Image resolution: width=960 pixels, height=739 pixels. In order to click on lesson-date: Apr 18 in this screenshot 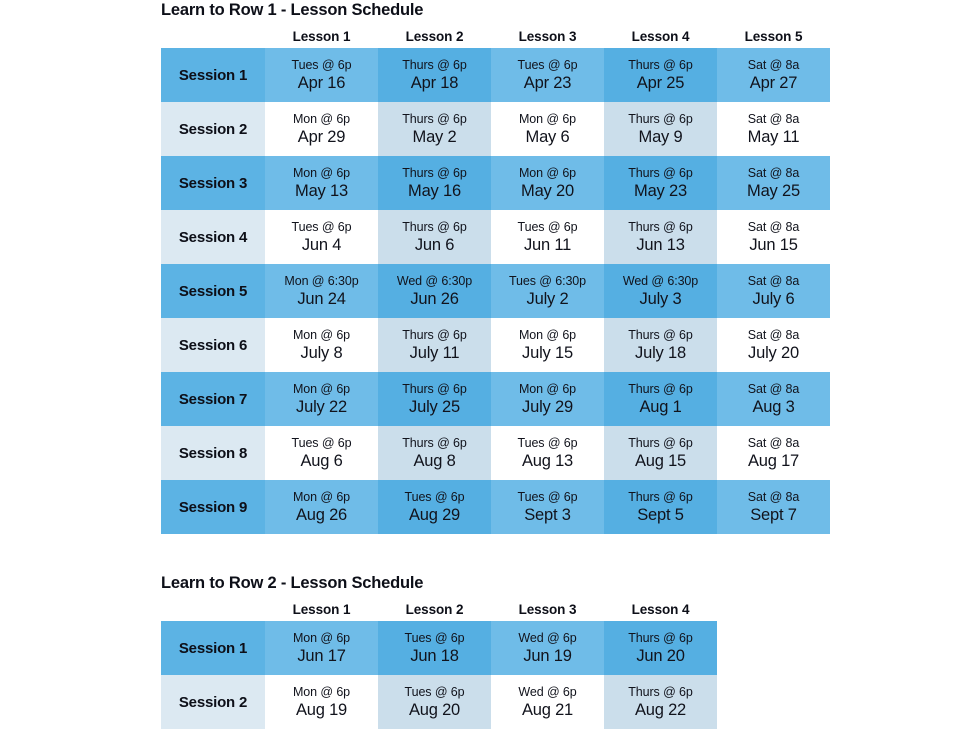, I will do `click(434, 82)`.